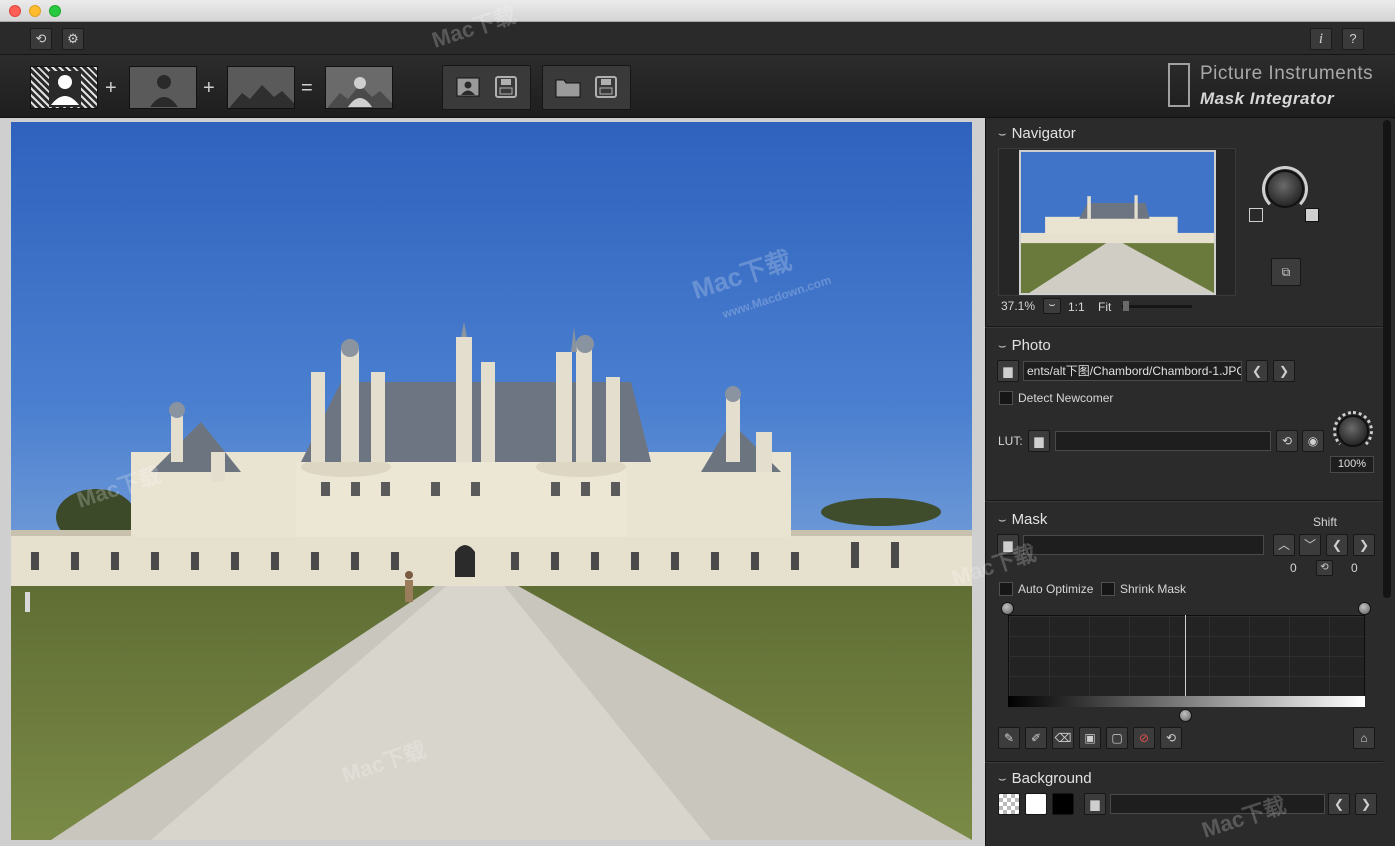  Describe the element at coordinates (1132, 371) in the screenshot. I see `photo-path-field: ents/alt下图/Chambord/Chambord-1.JPG` at that location.